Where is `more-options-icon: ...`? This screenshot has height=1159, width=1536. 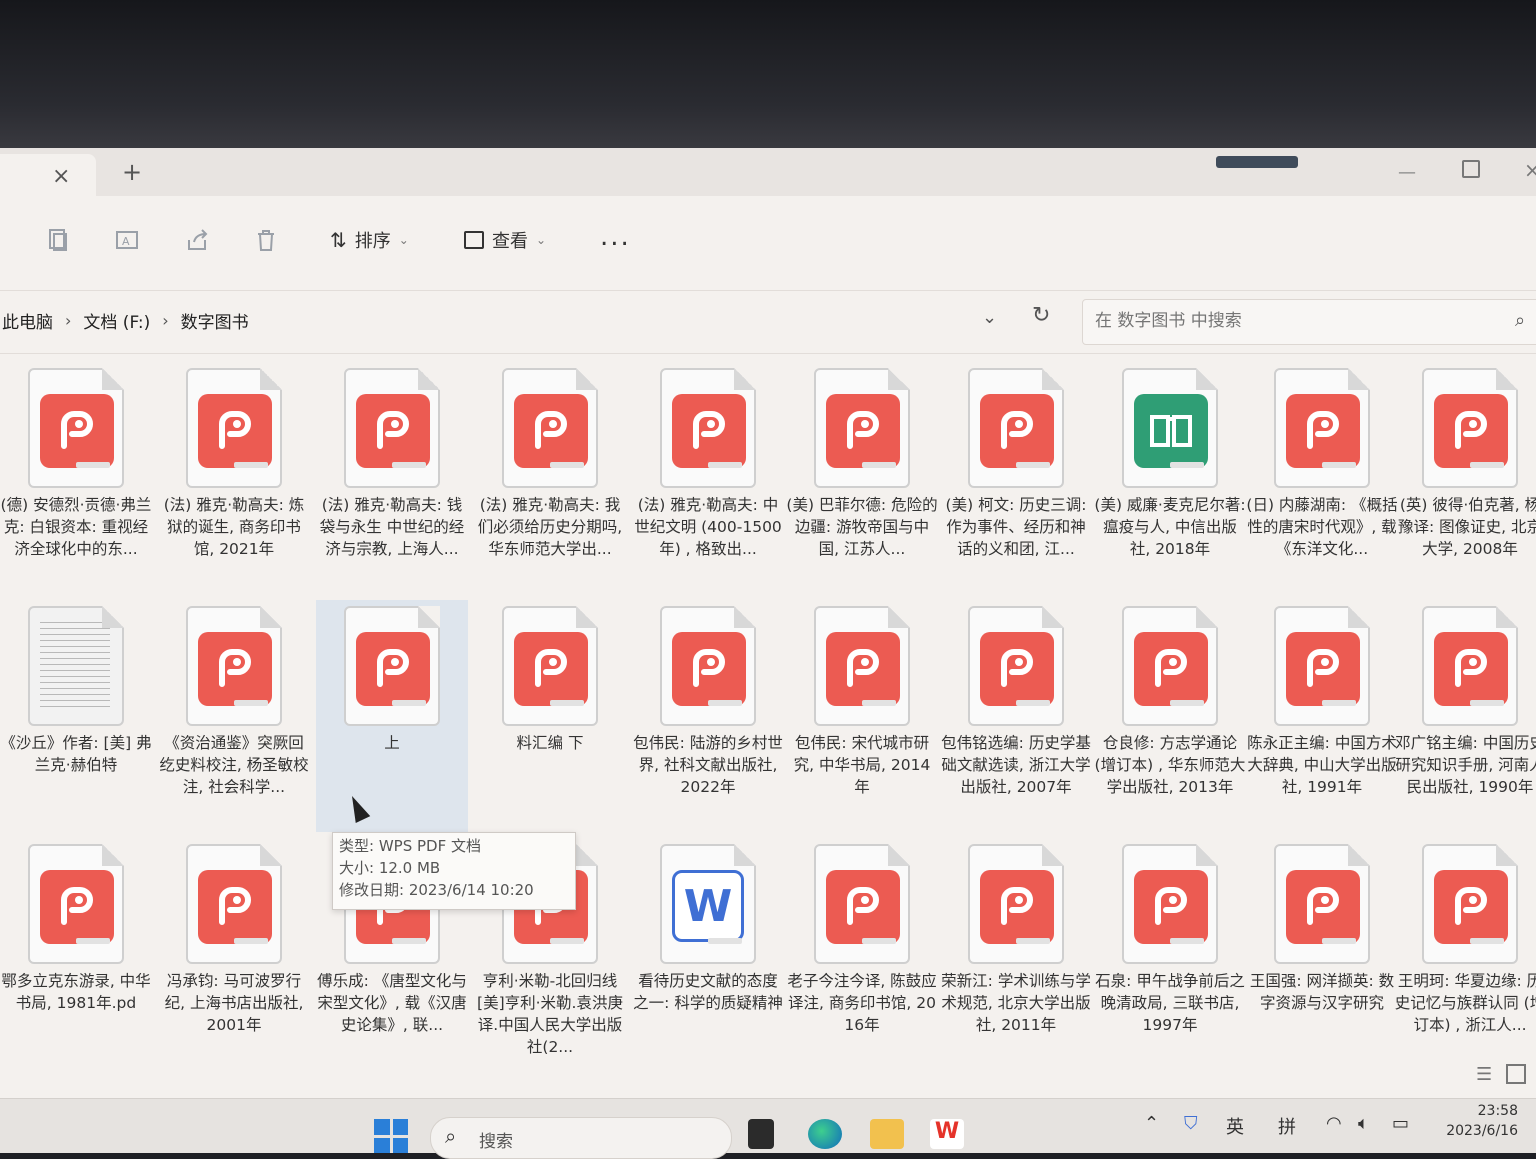 more-options-icon: ... is located at coordinates (615, 237).